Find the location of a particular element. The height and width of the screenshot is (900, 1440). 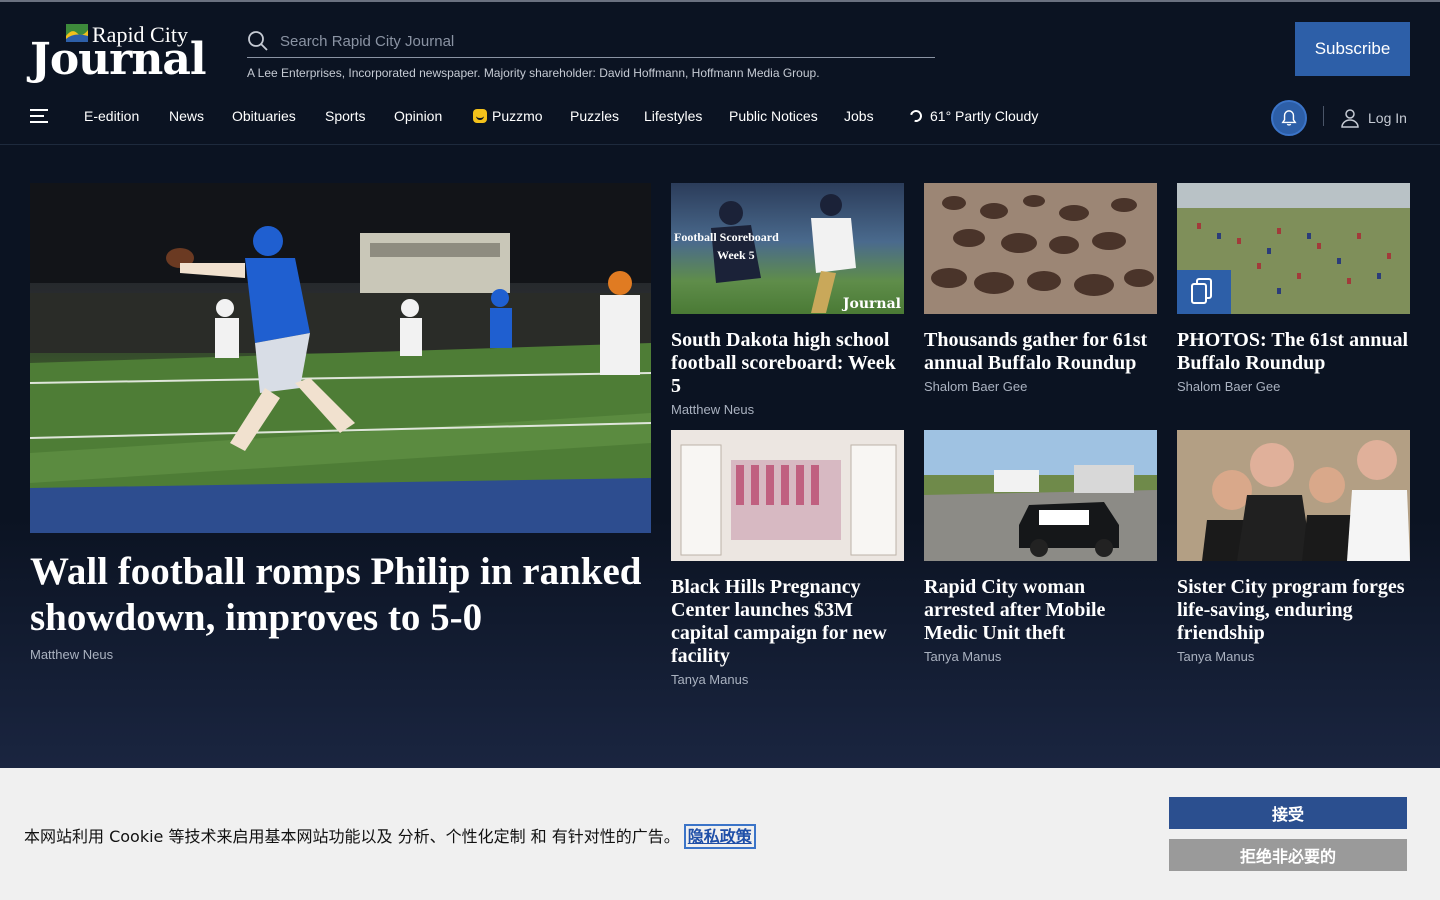

weather-widget: 61° Partly Cloudy is located at coordinates (973, 116).